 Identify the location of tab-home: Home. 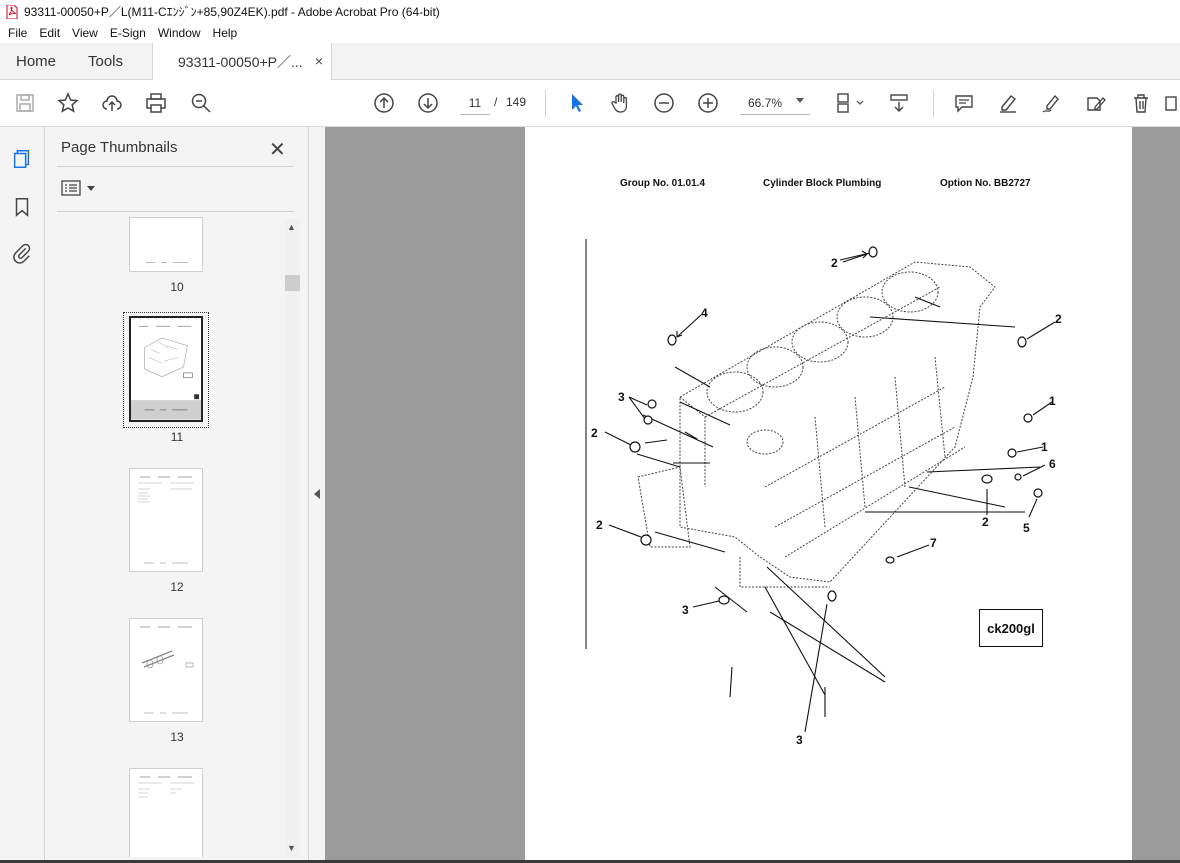
(36, 61).